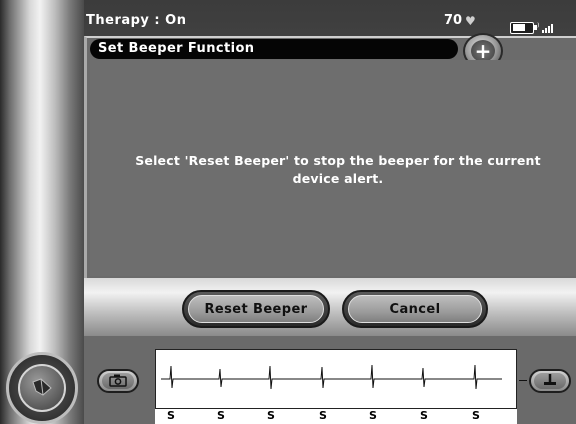 The image size is (576, 424). I want to click on plus-icon: +, so click(483, 51).